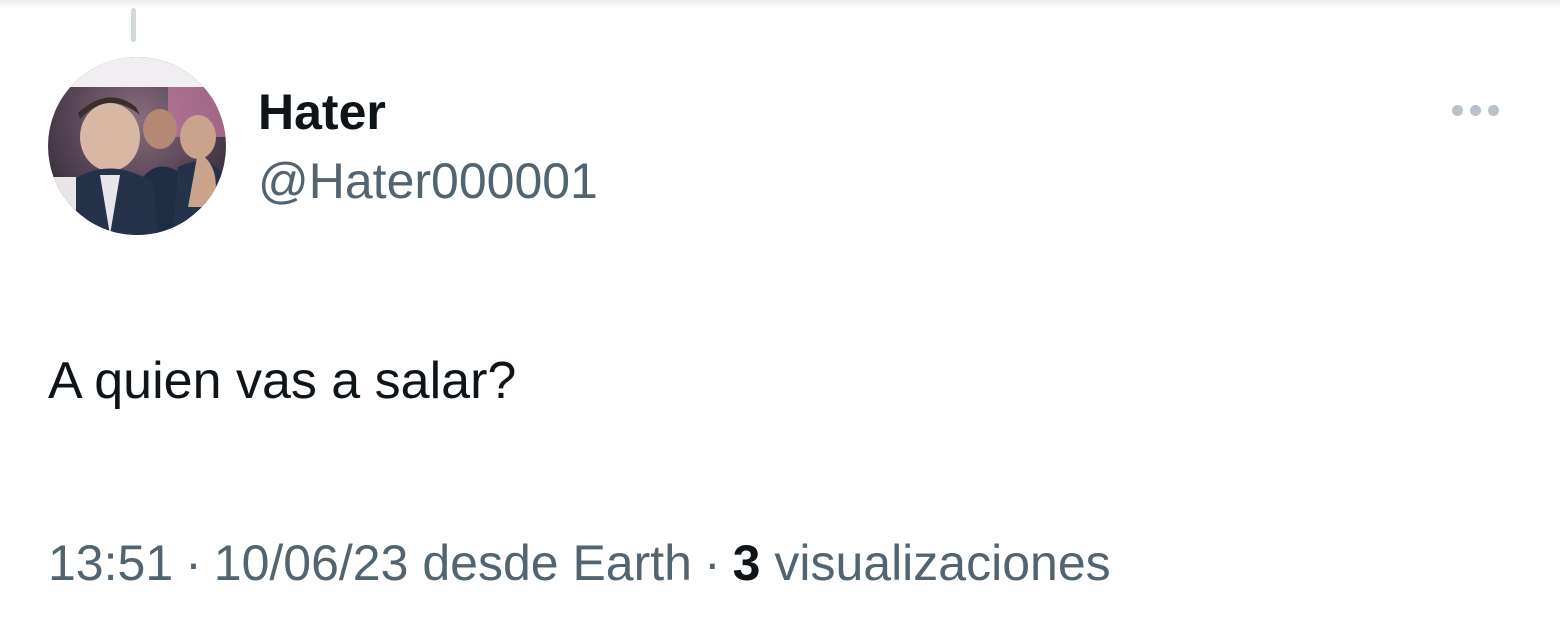 The image size is (1560, 620). I want to click on more-options-button, so click(1475, 110).